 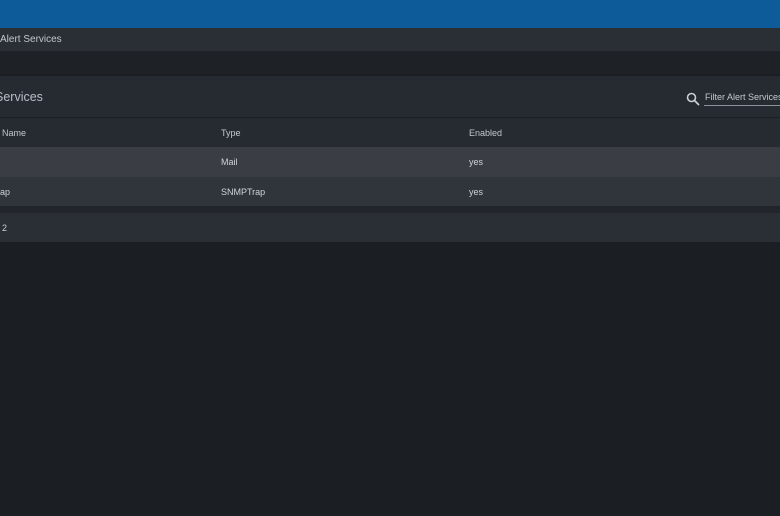 I want to click on table-header: Name Type Enabled, so click(x=390, y=132).